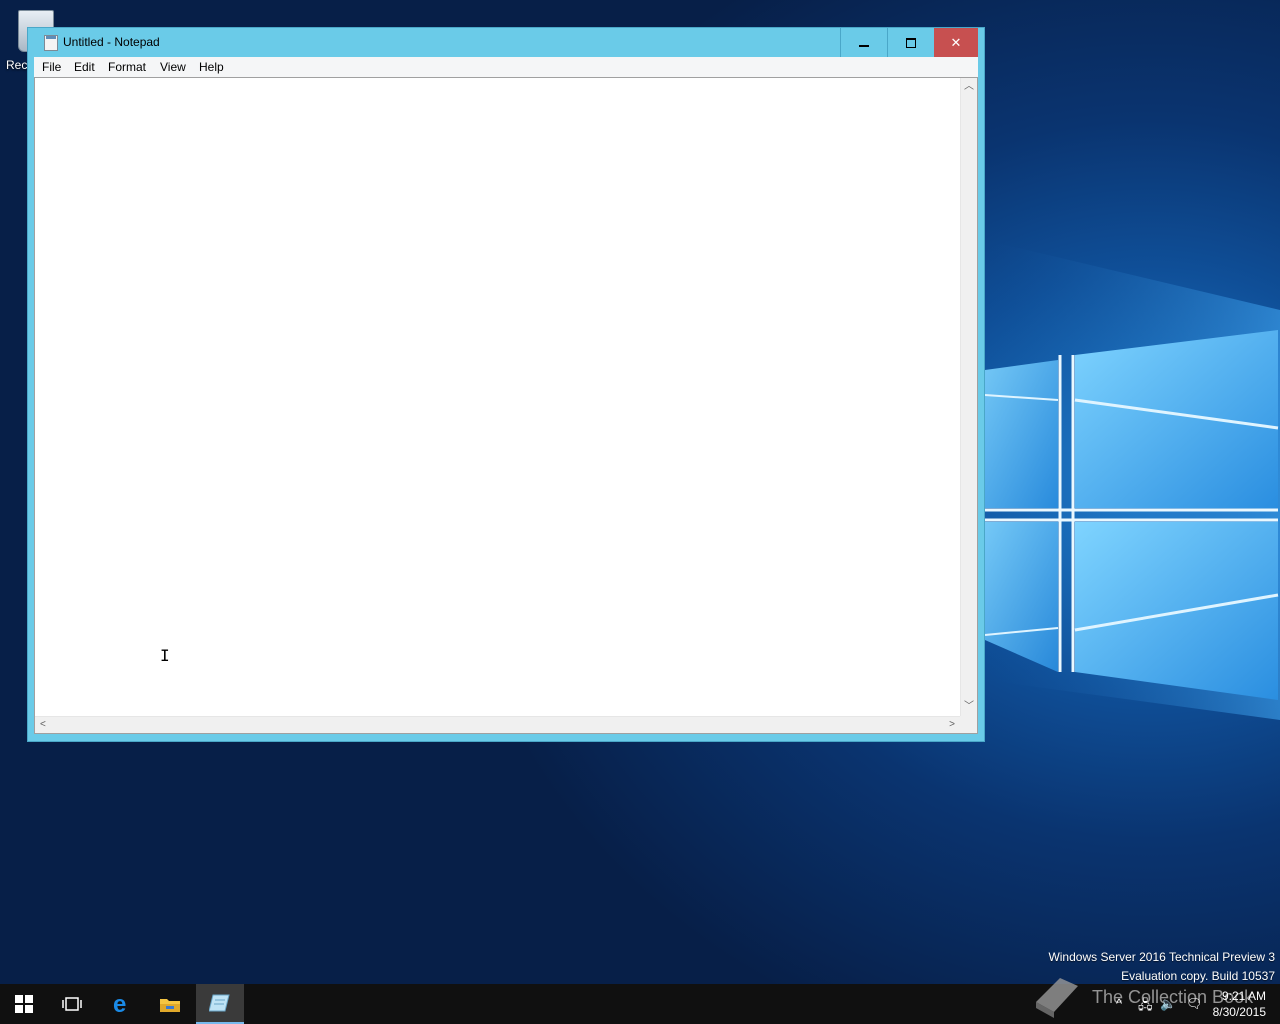 The image size is (1280, 1024). Describe the element at coordinates (173, 67) in the screenshot. I see `menu-view: View` at that location.